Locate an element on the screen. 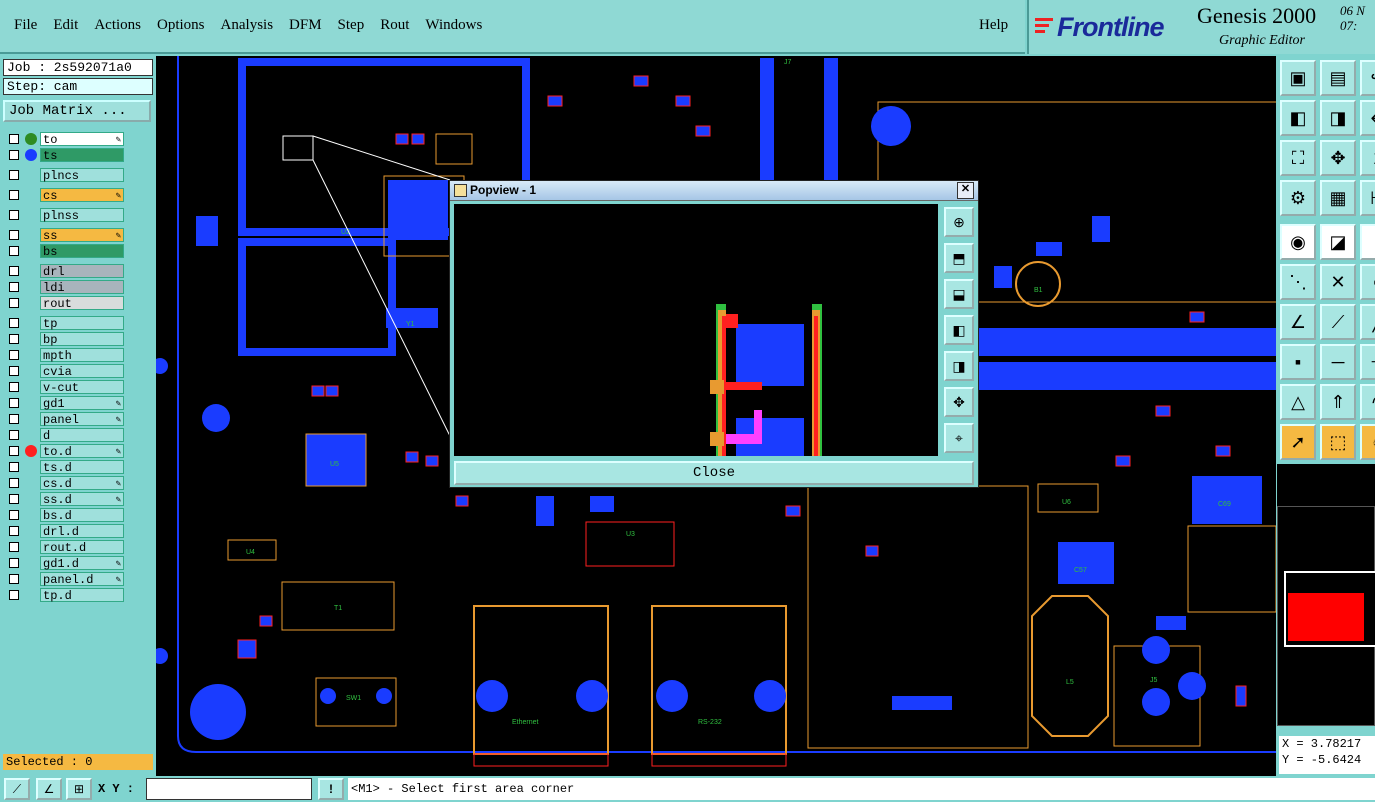 The width and height of the screenshot is (1375, 802). menu-dfm: DFM is located at coordinates (305, 25).